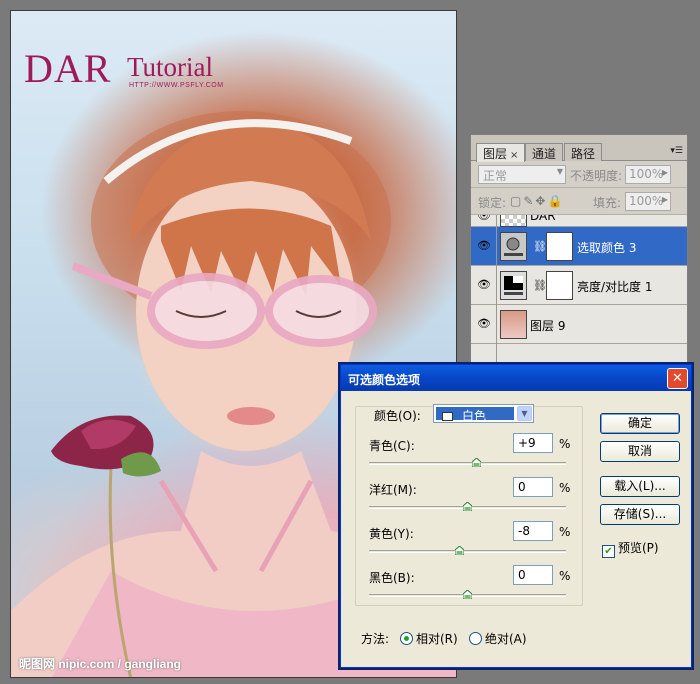  I want to click on cyan-unit: %, so click(565, 444).